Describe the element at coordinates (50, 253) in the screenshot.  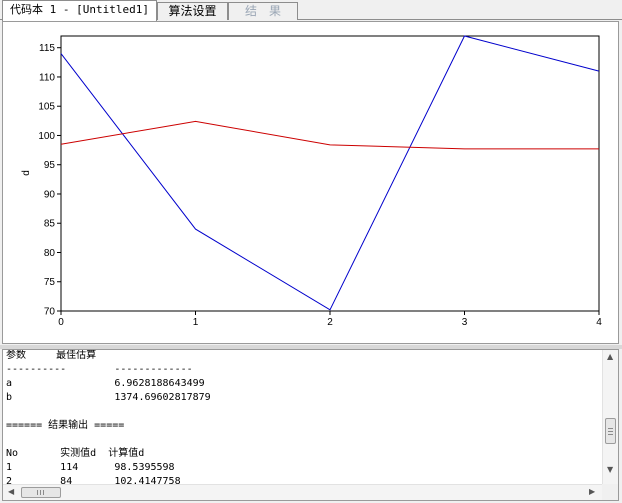
I see `y-tick-label: 80` at that location.